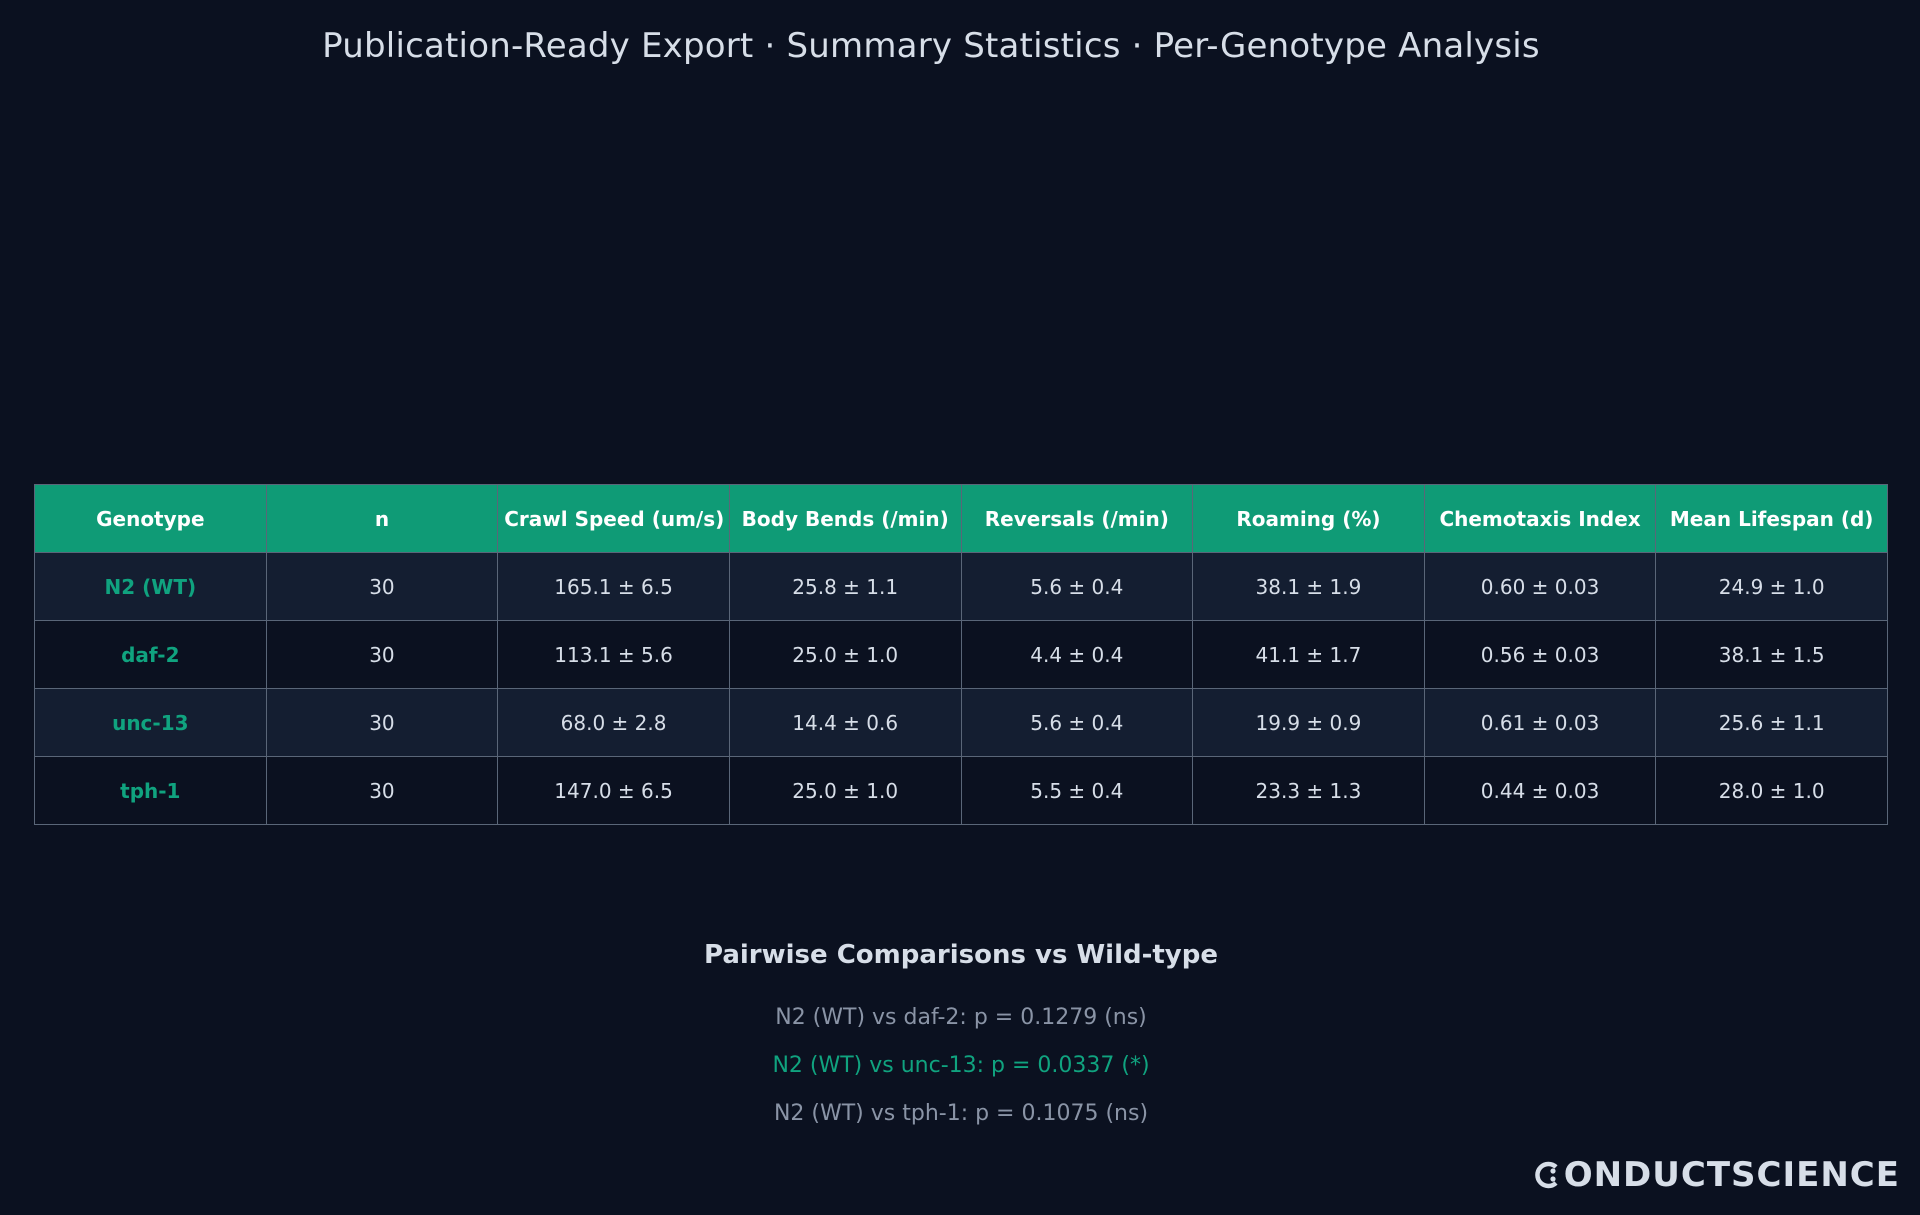 The height and width of the screenshot is (1215, 1920). I want to click on mean-lifespan-cell: 28.0 ± 1.0, so click(1771, 790).